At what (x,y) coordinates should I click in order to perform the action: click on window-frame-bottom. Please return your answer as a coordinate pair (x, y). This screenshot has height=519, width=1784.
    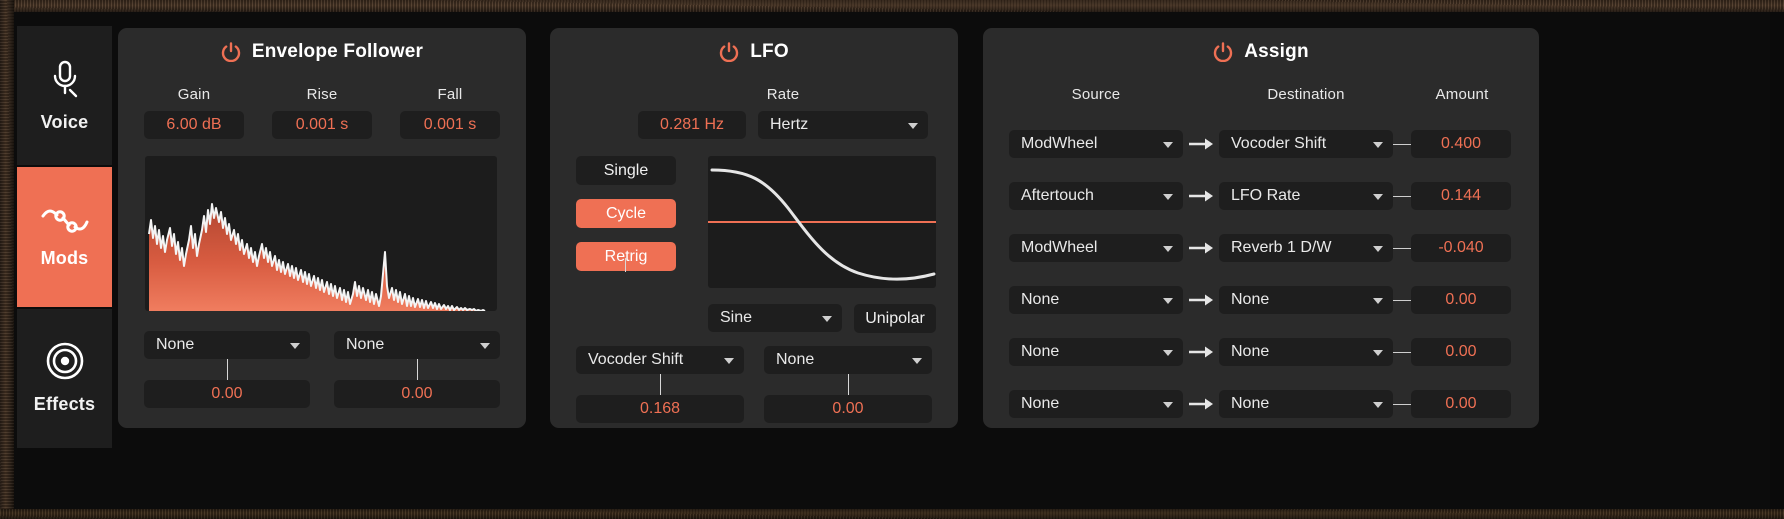
    Looking at the image, I should click on (892, 514).